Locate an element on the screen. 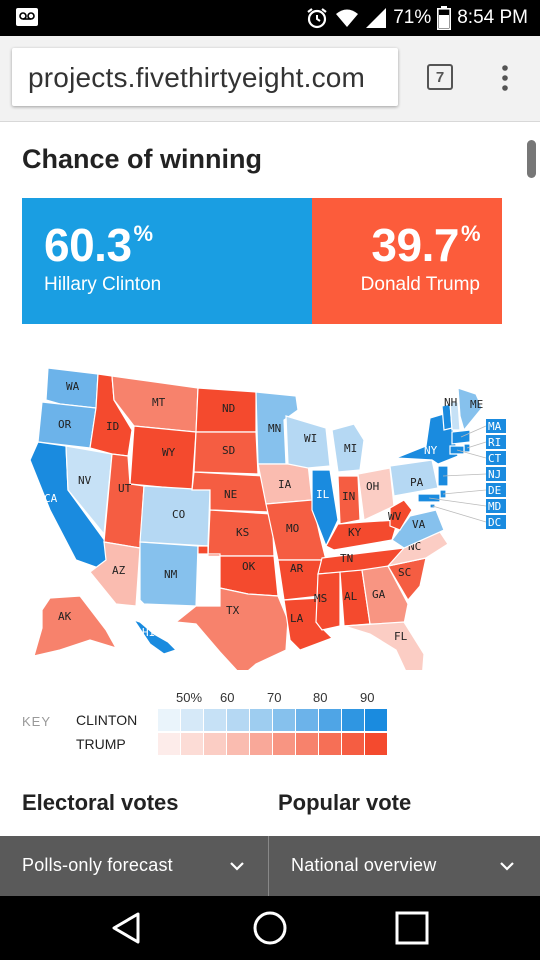 The width and height of the screenshot is (540, 960). state-label: ND is located at coordinates (228, 408).